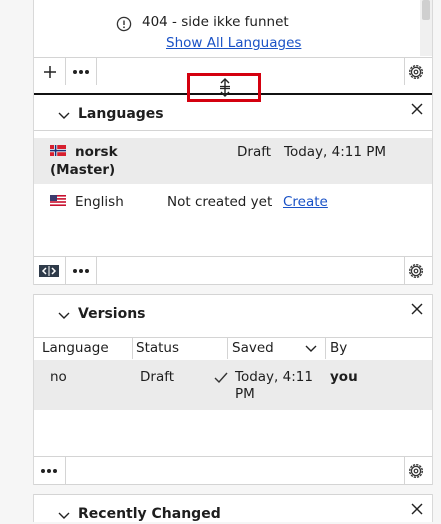  Describe the element at coordinates (233, 316) in the screenshot. I see `versions-header: Versions` at that location.